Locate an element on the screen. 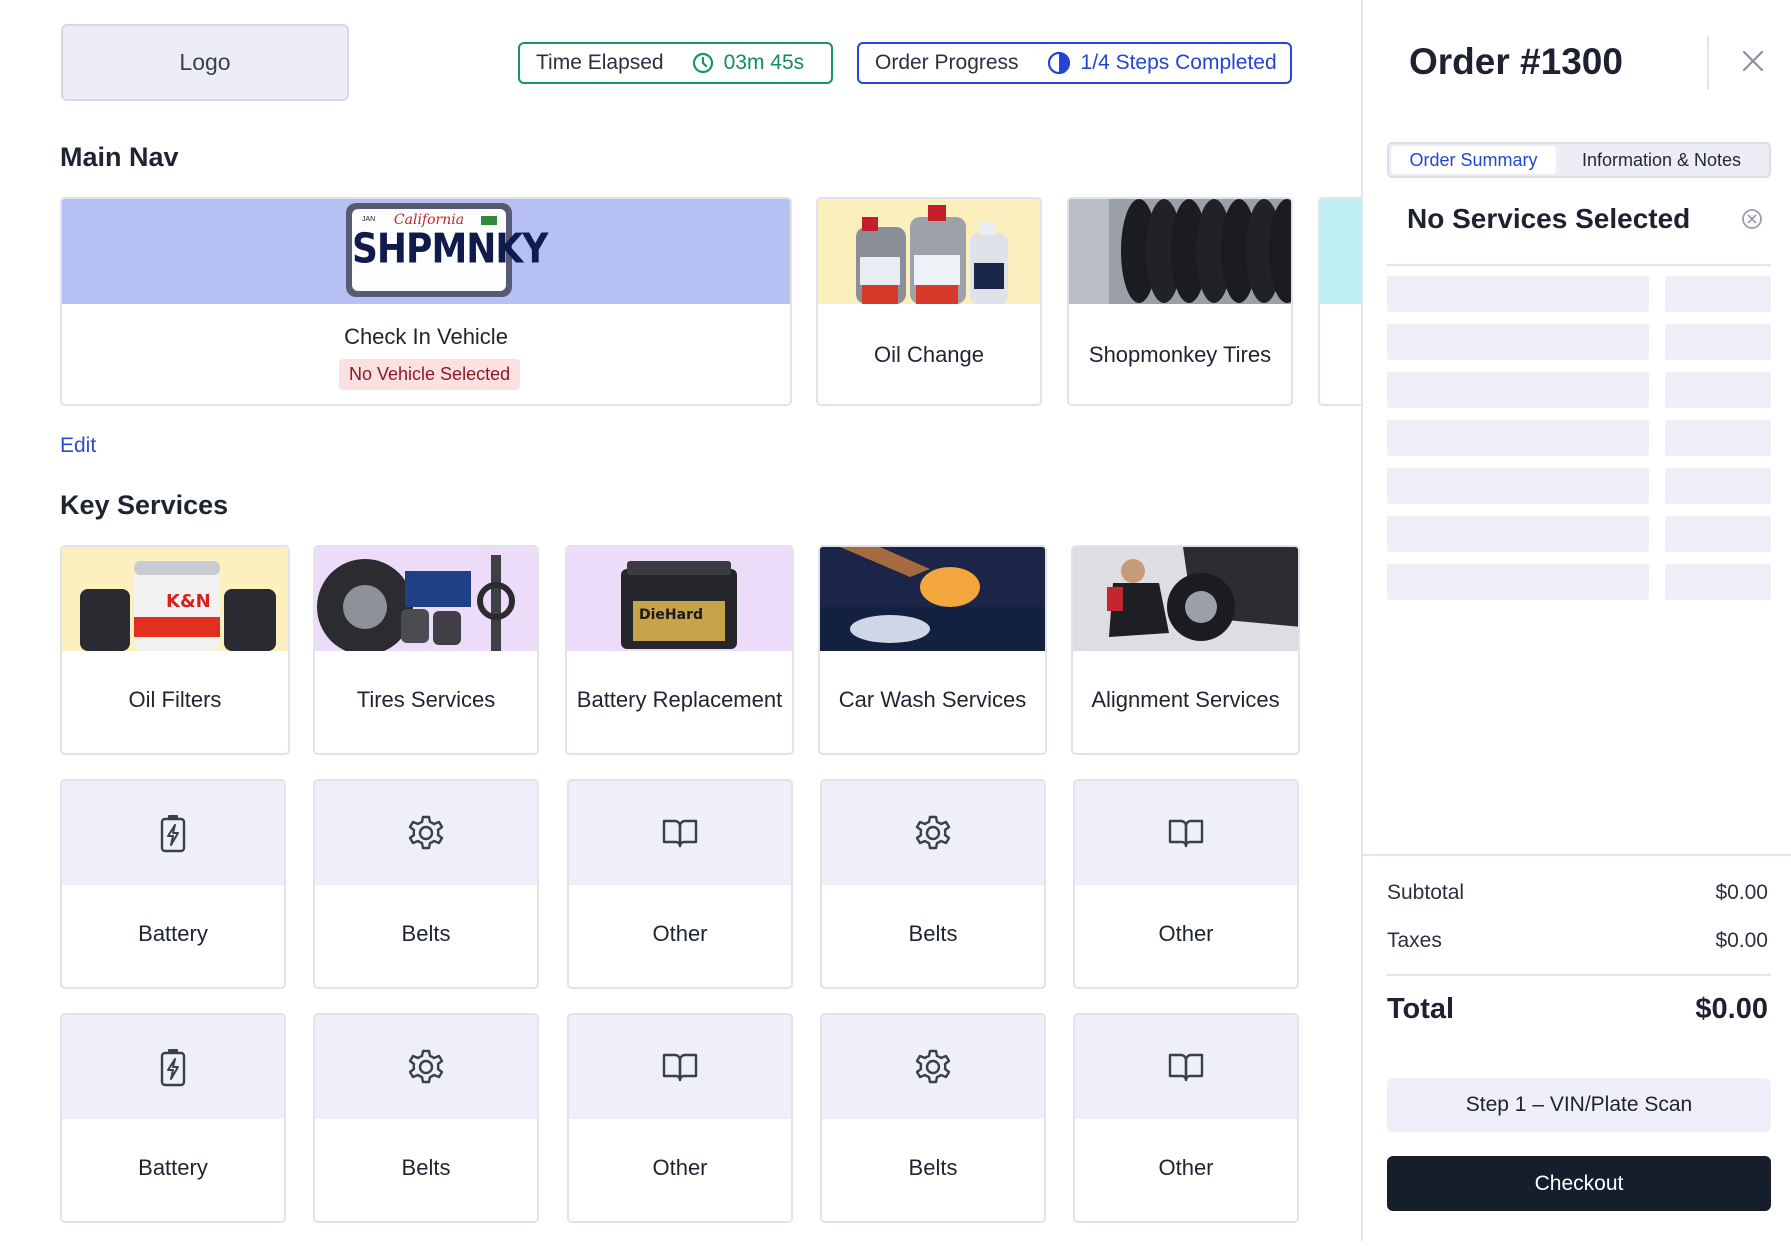 This screenshot has width=1791, height=1251. nav-card-partial-image is located at coordinates (1340, 251).